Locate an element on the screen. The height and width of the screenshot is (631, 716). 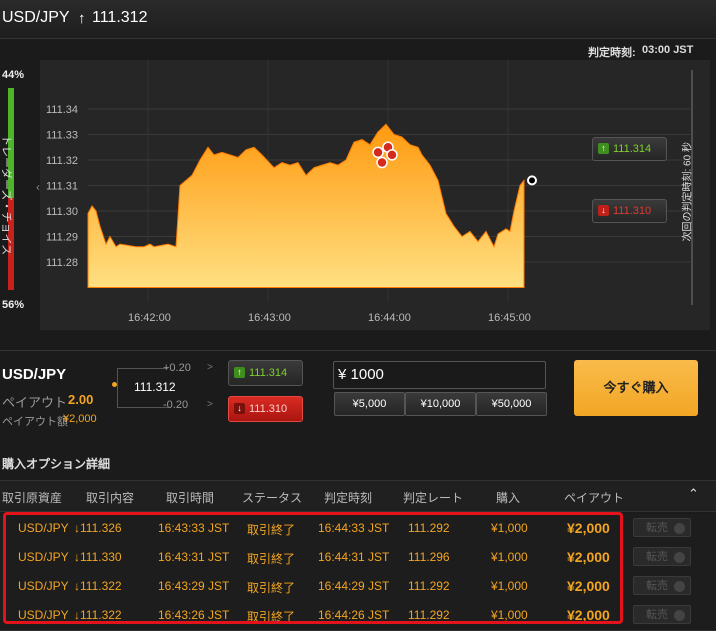
chart-low-button: ↓ 111.310 is located at coordinates (629, 211).